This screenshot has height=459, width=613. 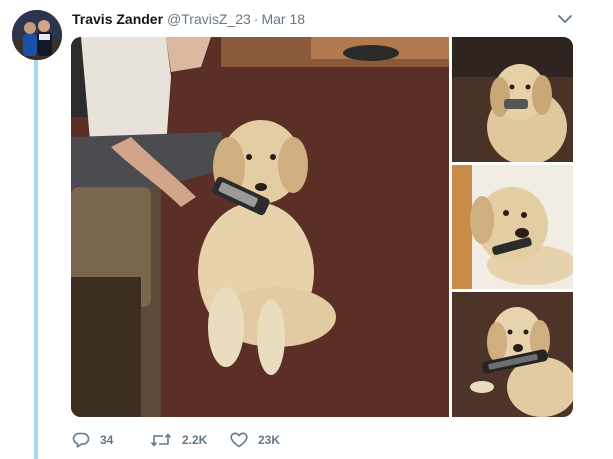 I want to click on photo-dog-lying, so click(x=512, y=227).